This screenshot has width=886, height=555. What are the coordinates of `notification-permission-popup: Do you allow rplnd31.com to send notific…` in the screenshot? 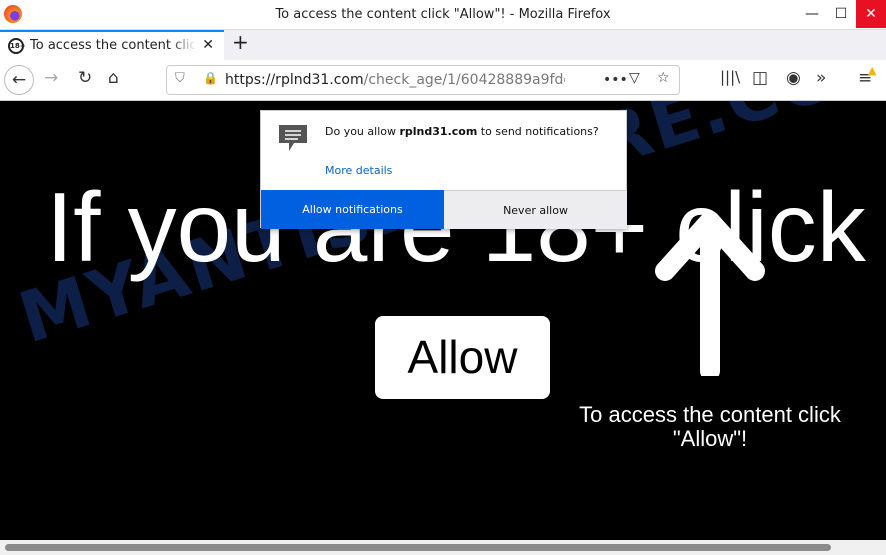 It's located at (443, 169).